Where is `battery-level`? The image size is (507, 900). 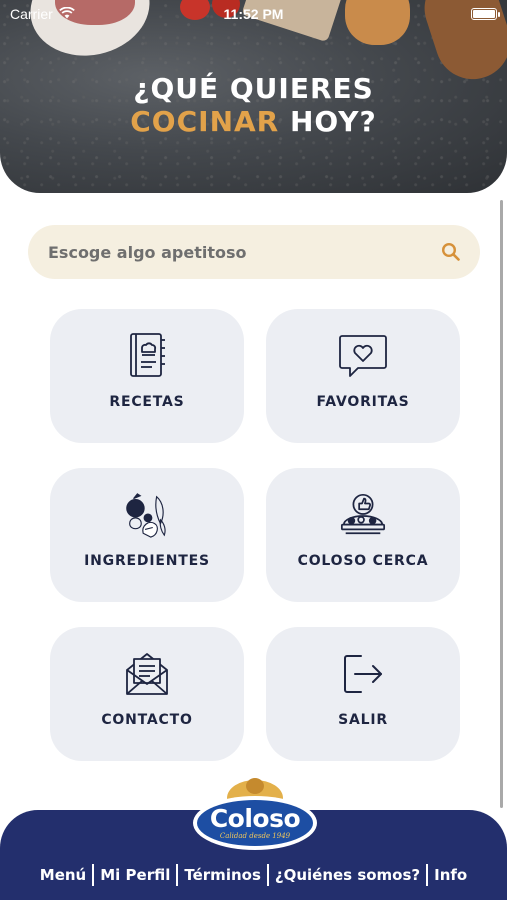
battery-level is located at coordinates (484, 14).